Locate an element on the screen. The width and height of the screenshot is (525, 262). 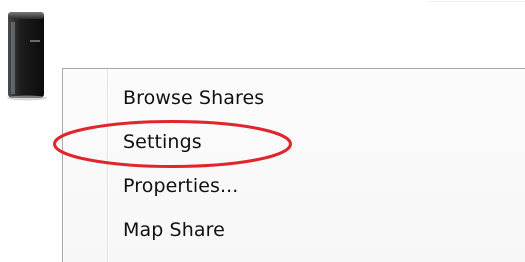
menu-item-map-share: Map Share is located at coordinates (174, 230).